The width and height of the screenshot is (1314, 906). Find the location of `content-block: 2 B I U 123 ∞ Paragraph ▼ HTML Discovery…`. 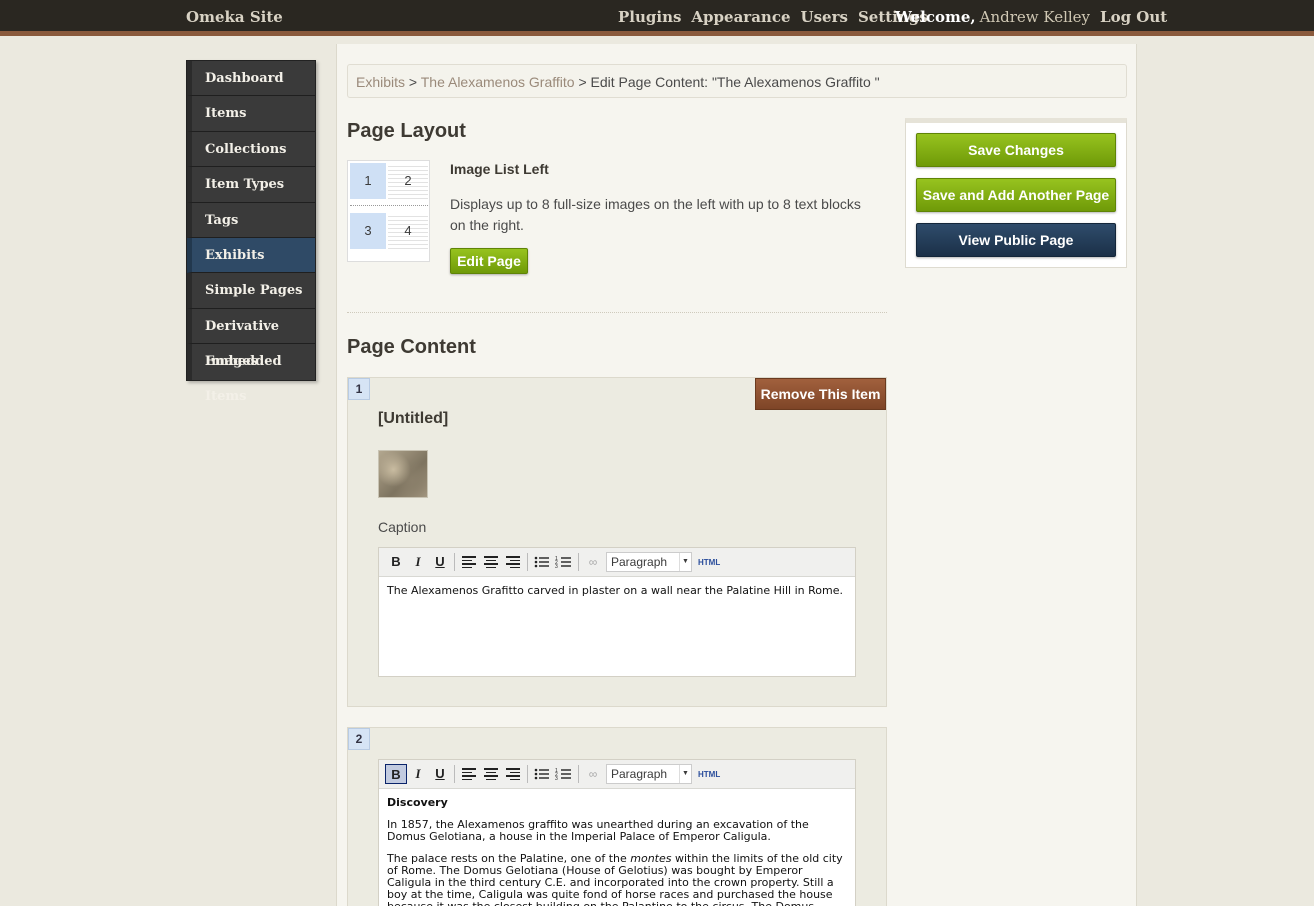

content-block: 2 B I U 123 ∞ Paragraph ▼ HTML Discovery… is located at coordinates (617, 816).